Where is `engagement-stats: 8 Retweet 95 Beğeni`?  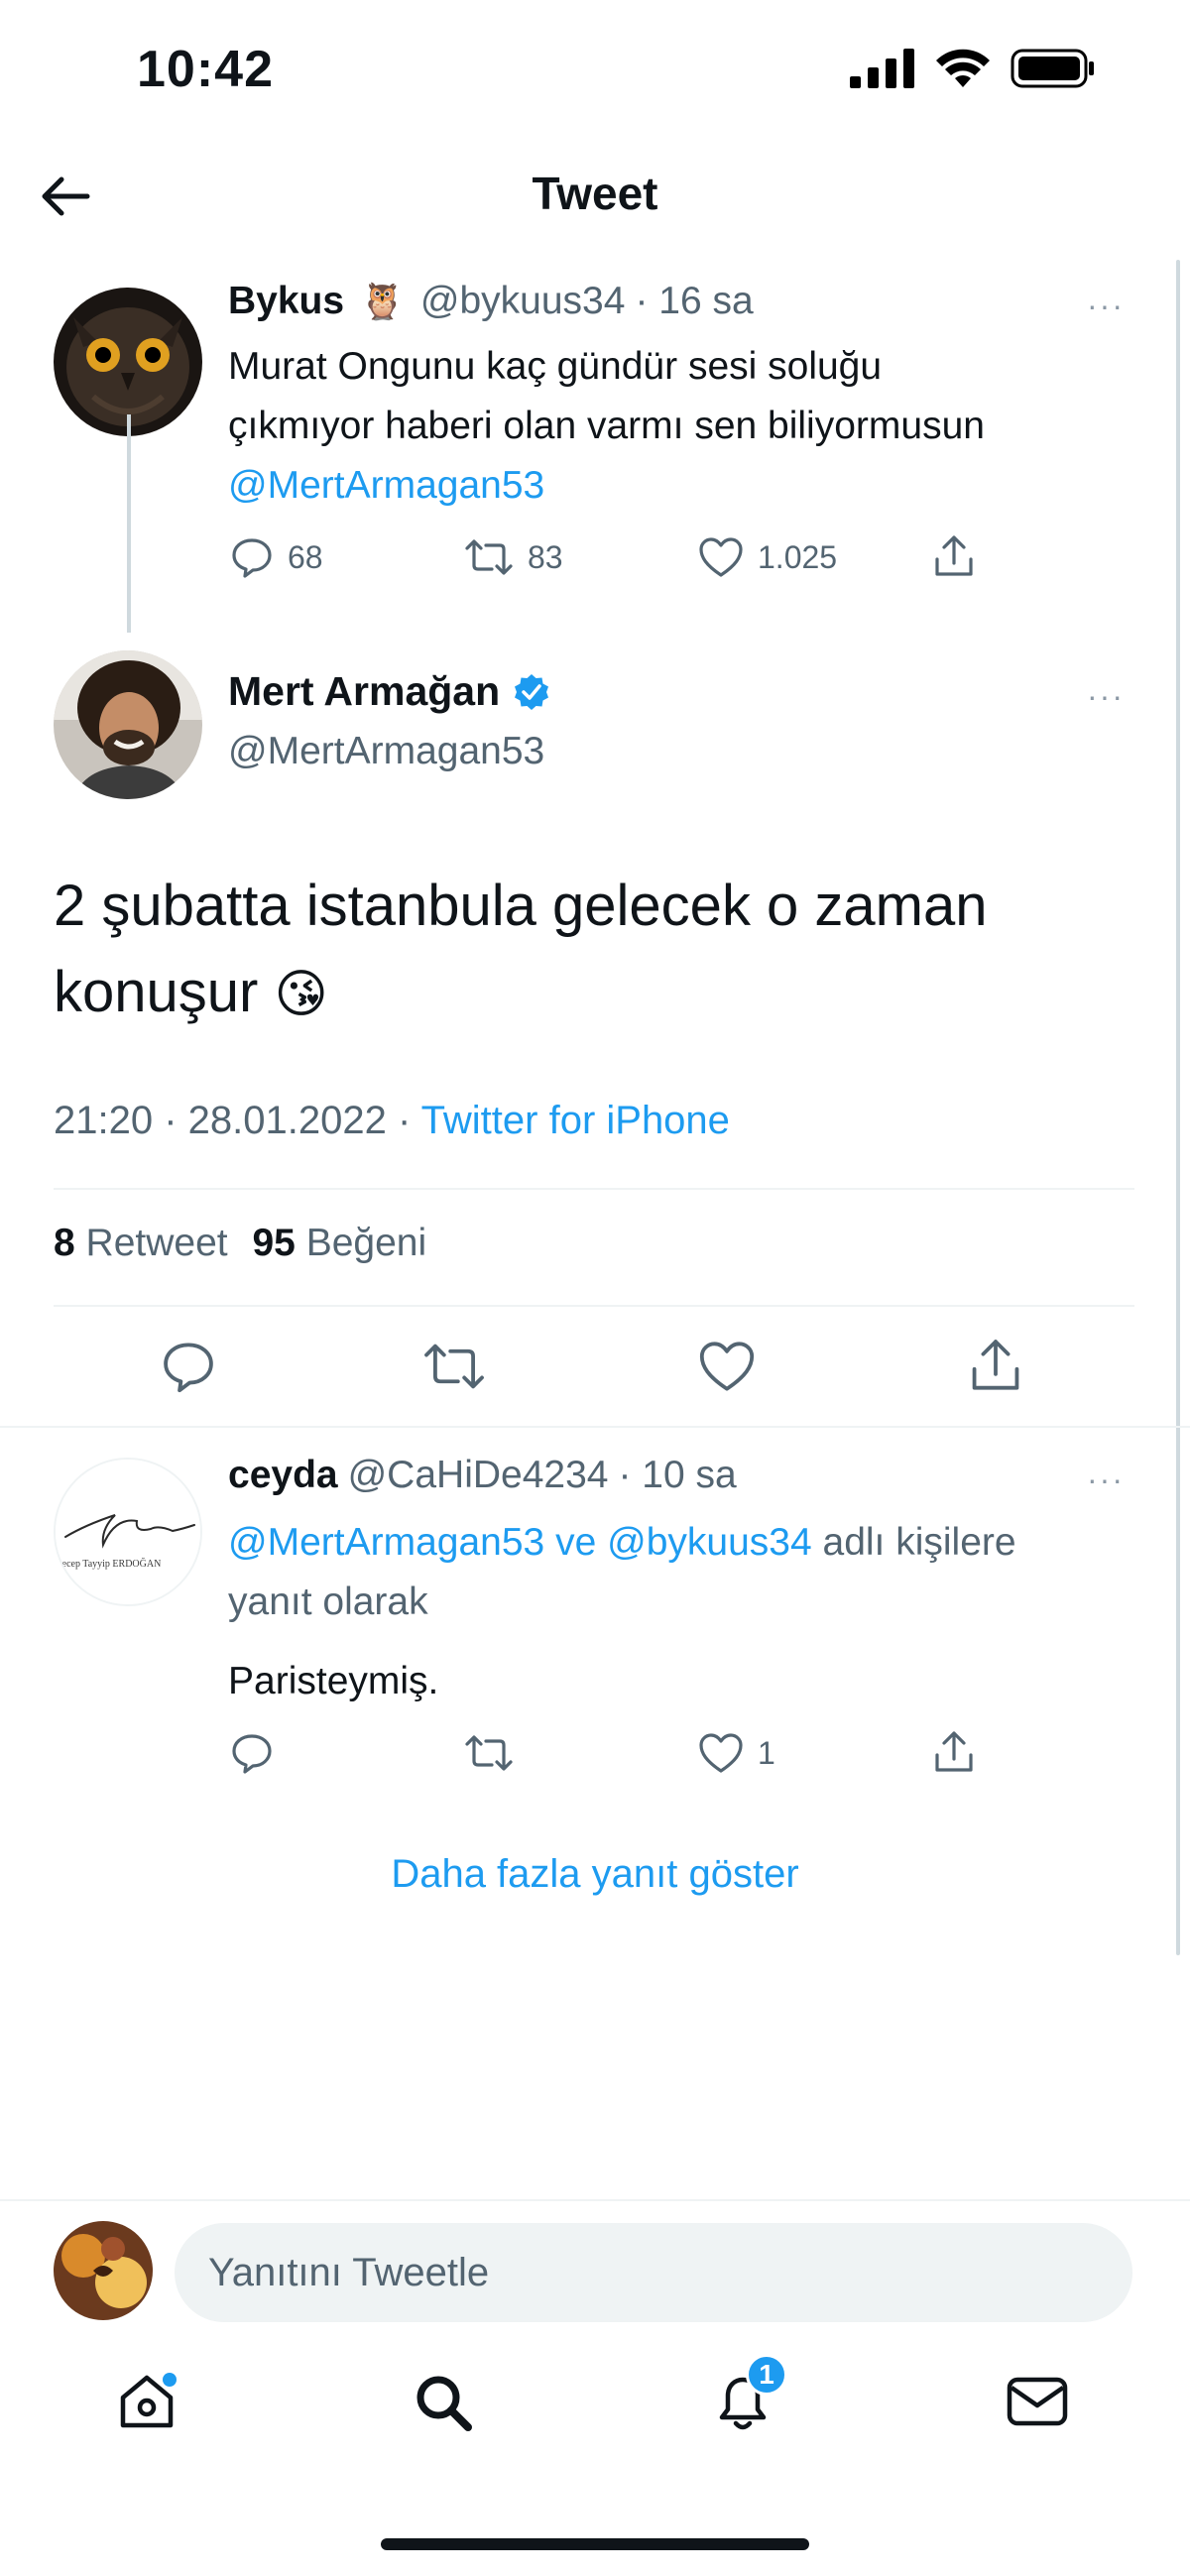 engagement-stats: 8 Retweet 95 Beğeni is located at coordinates (240, 1243).